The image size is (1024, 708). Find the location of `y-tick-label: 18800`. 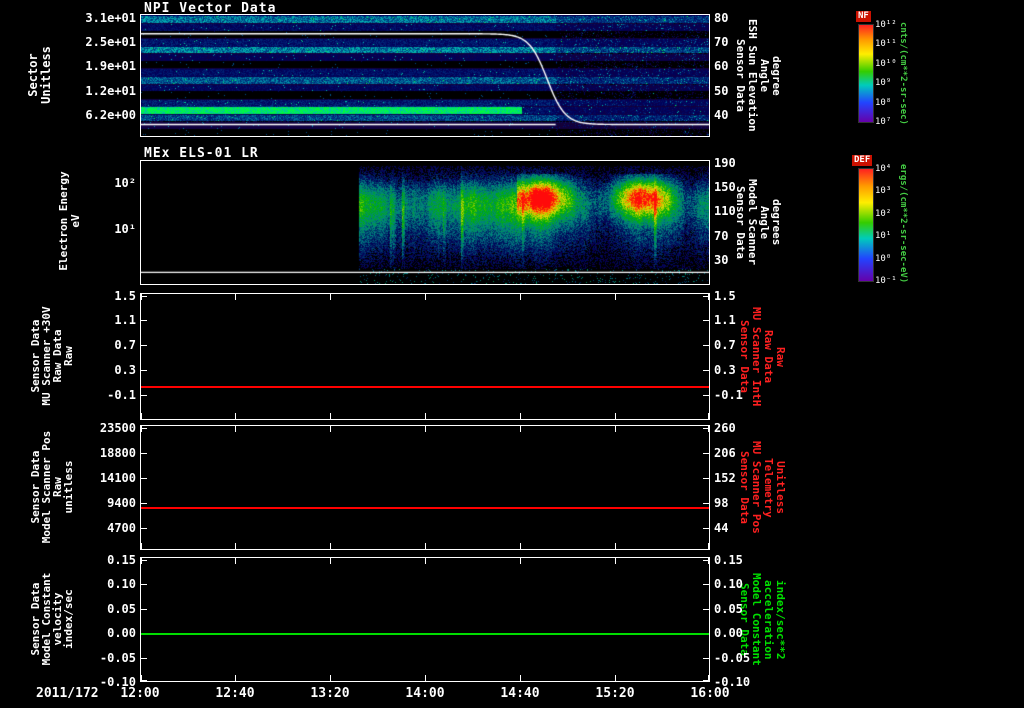

y-tick-label: 18800 is located at coordinates (117, 453).